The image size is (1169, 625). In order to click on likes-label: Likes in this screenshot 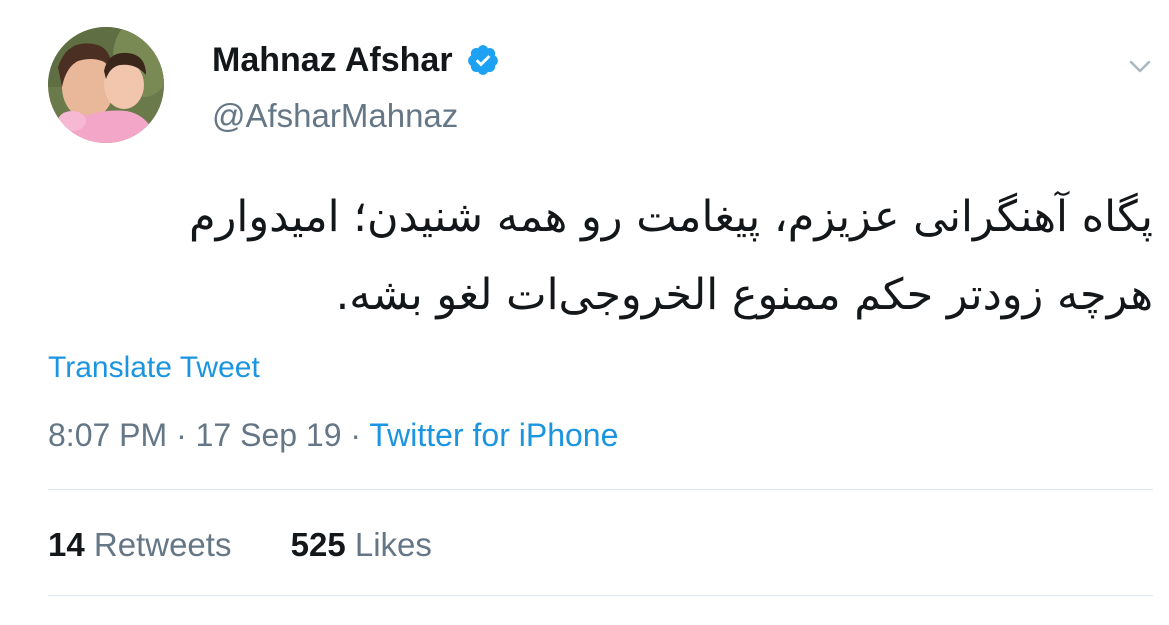, I will do `click(393, 544)`.